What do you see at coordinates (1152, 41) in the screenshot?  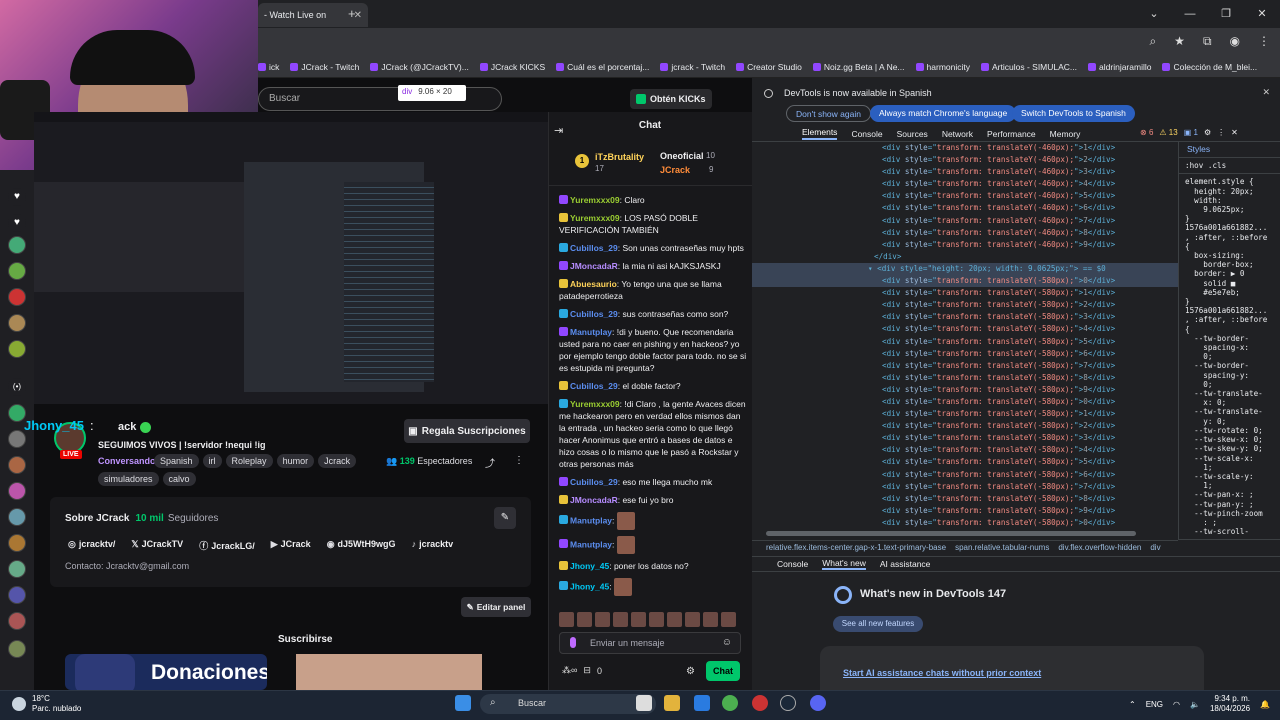 I see `zoom-icon: ⌕` at bounding box center [1152, 41].